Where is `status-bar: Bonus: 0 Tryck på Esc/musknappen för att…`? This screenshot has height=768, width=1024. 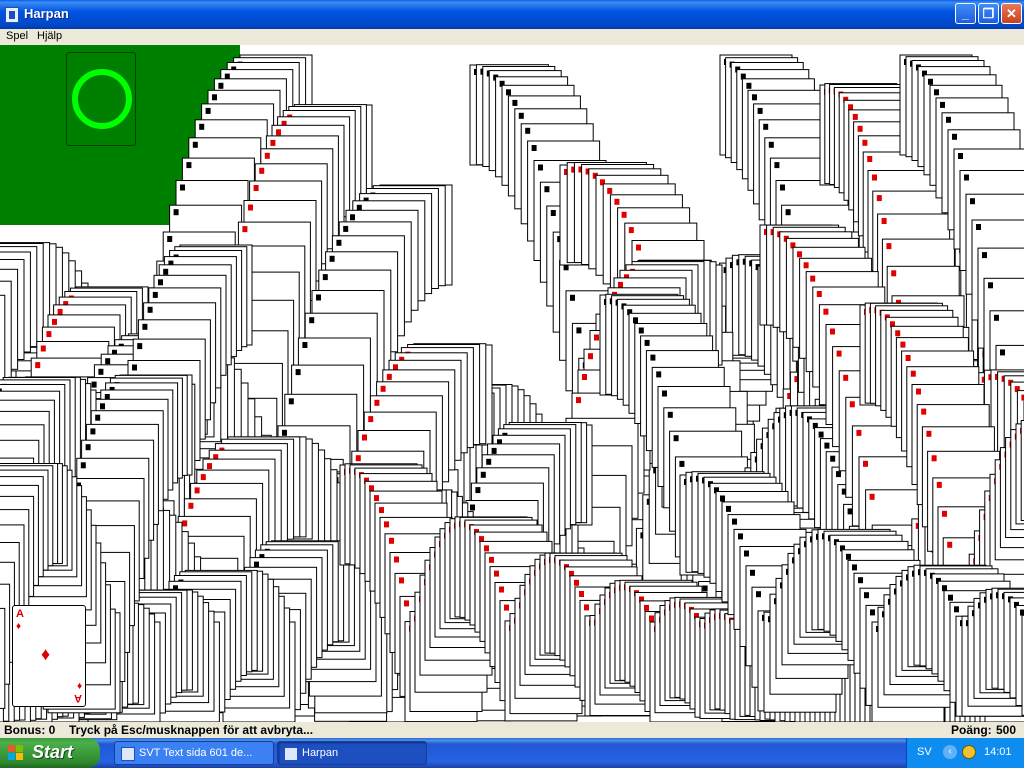
status-bar: Bonus: 0 Tryck på Esc/musknappen för att… is located at coordinates (512, 730).